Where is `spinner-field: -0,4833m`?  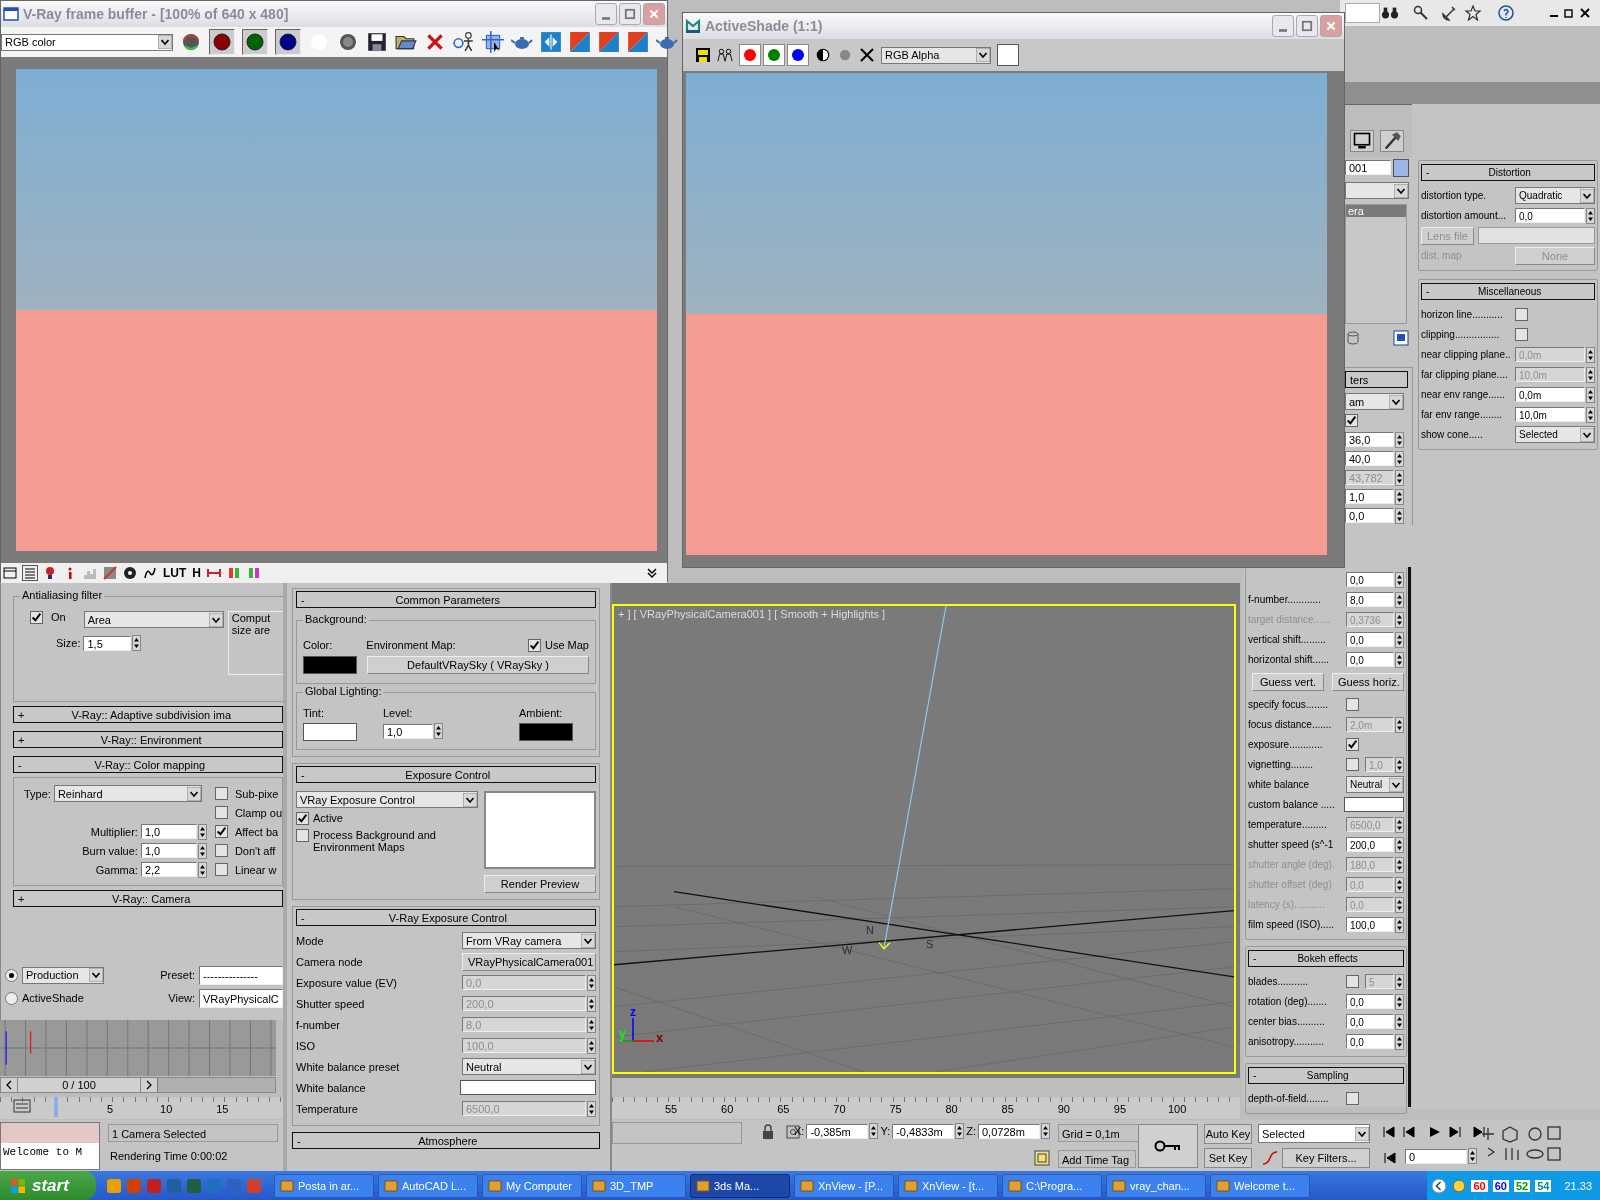
spinner-field: -0,4833m is located at coordinates (923, 1131).